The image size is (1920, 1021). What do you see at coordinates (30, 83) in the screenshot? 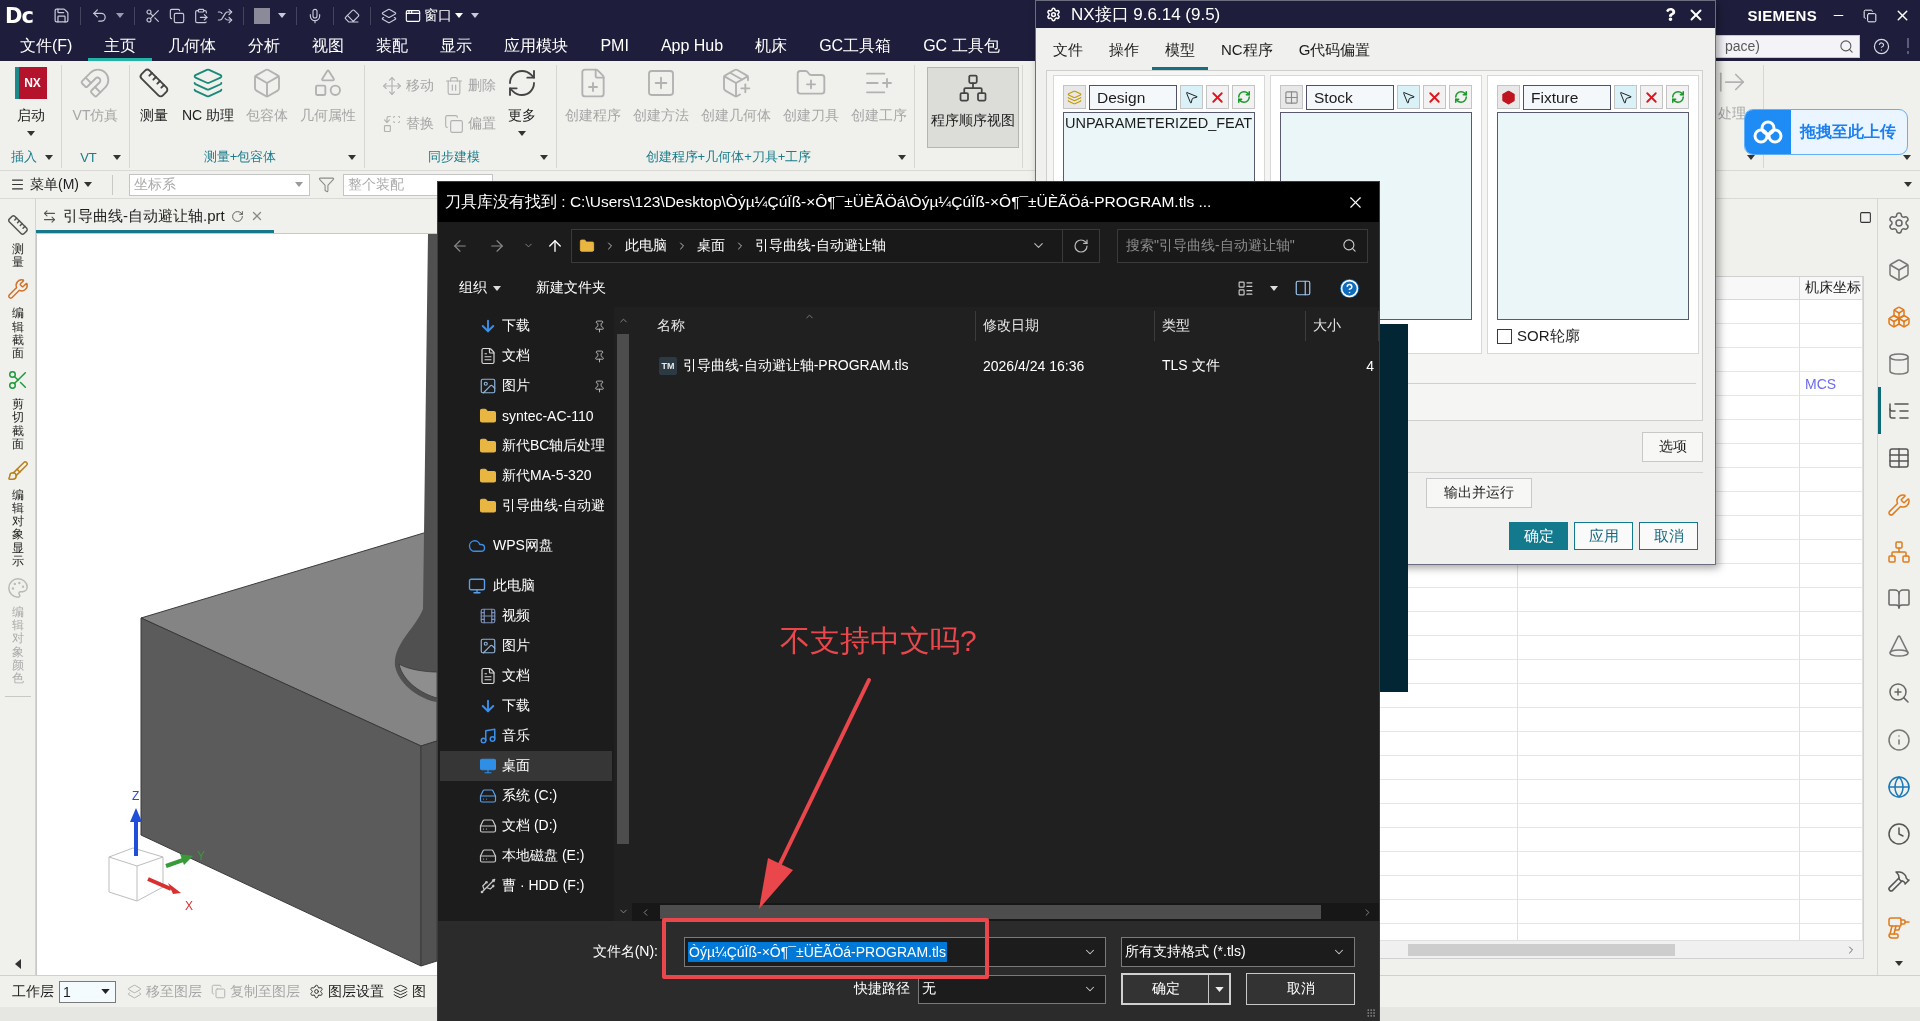
I see `nx-logo: NX` at bounding box center [30, 83].